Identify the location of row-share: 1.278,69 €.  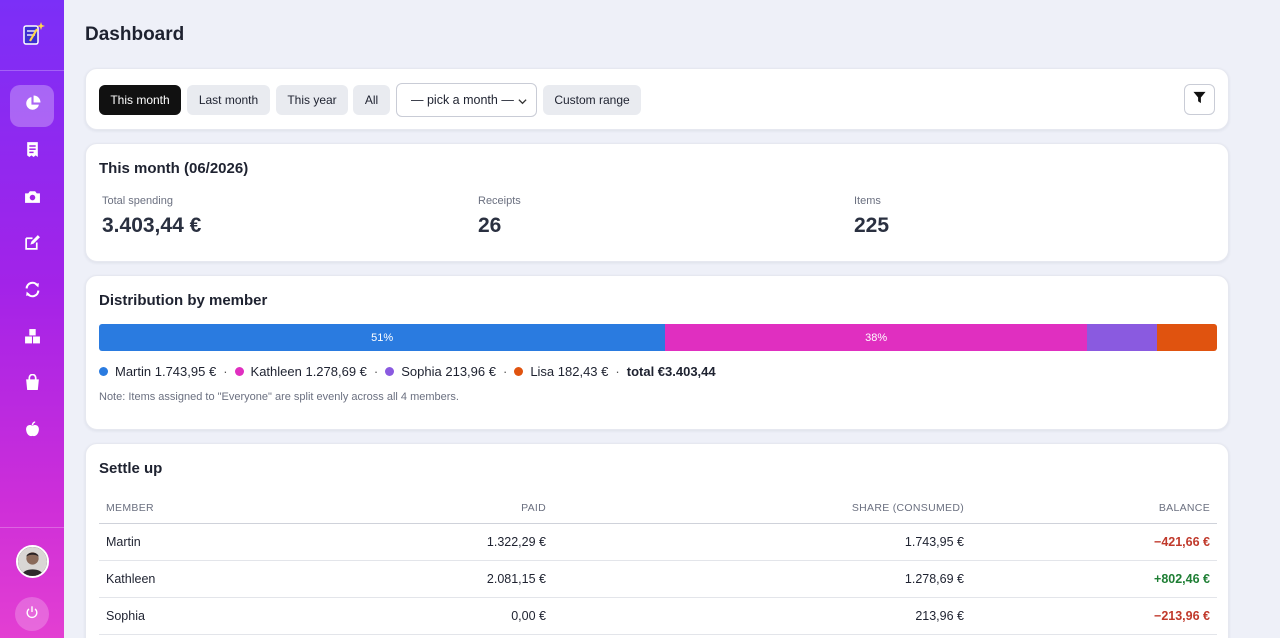
(934, 579).